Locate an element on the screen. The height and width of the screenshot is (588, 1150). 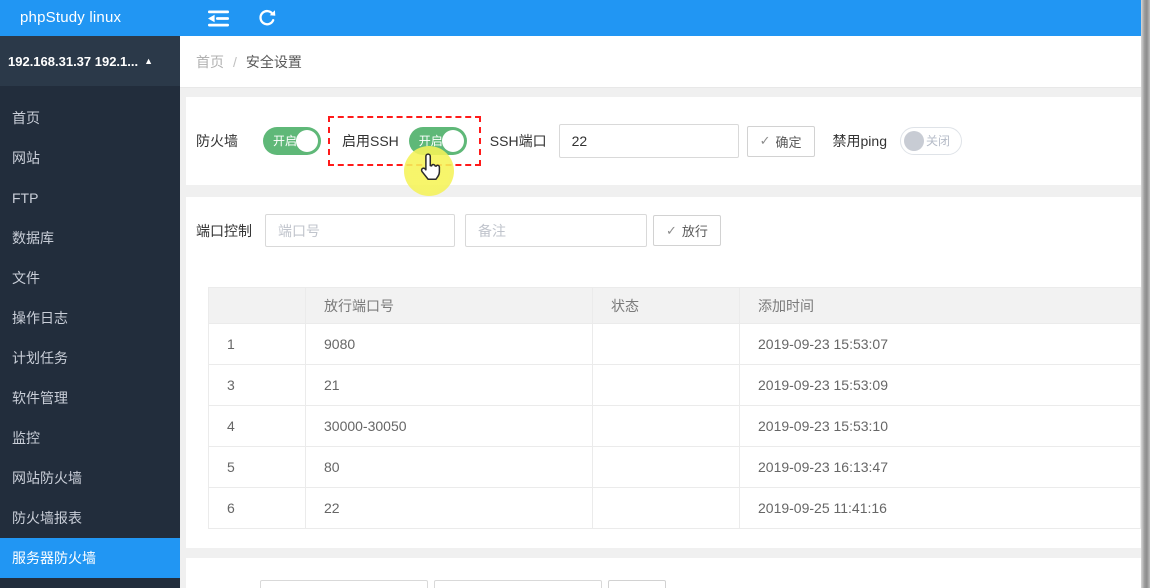
ssh-port-label: SSH端口 is located at coordinates (518, 141).